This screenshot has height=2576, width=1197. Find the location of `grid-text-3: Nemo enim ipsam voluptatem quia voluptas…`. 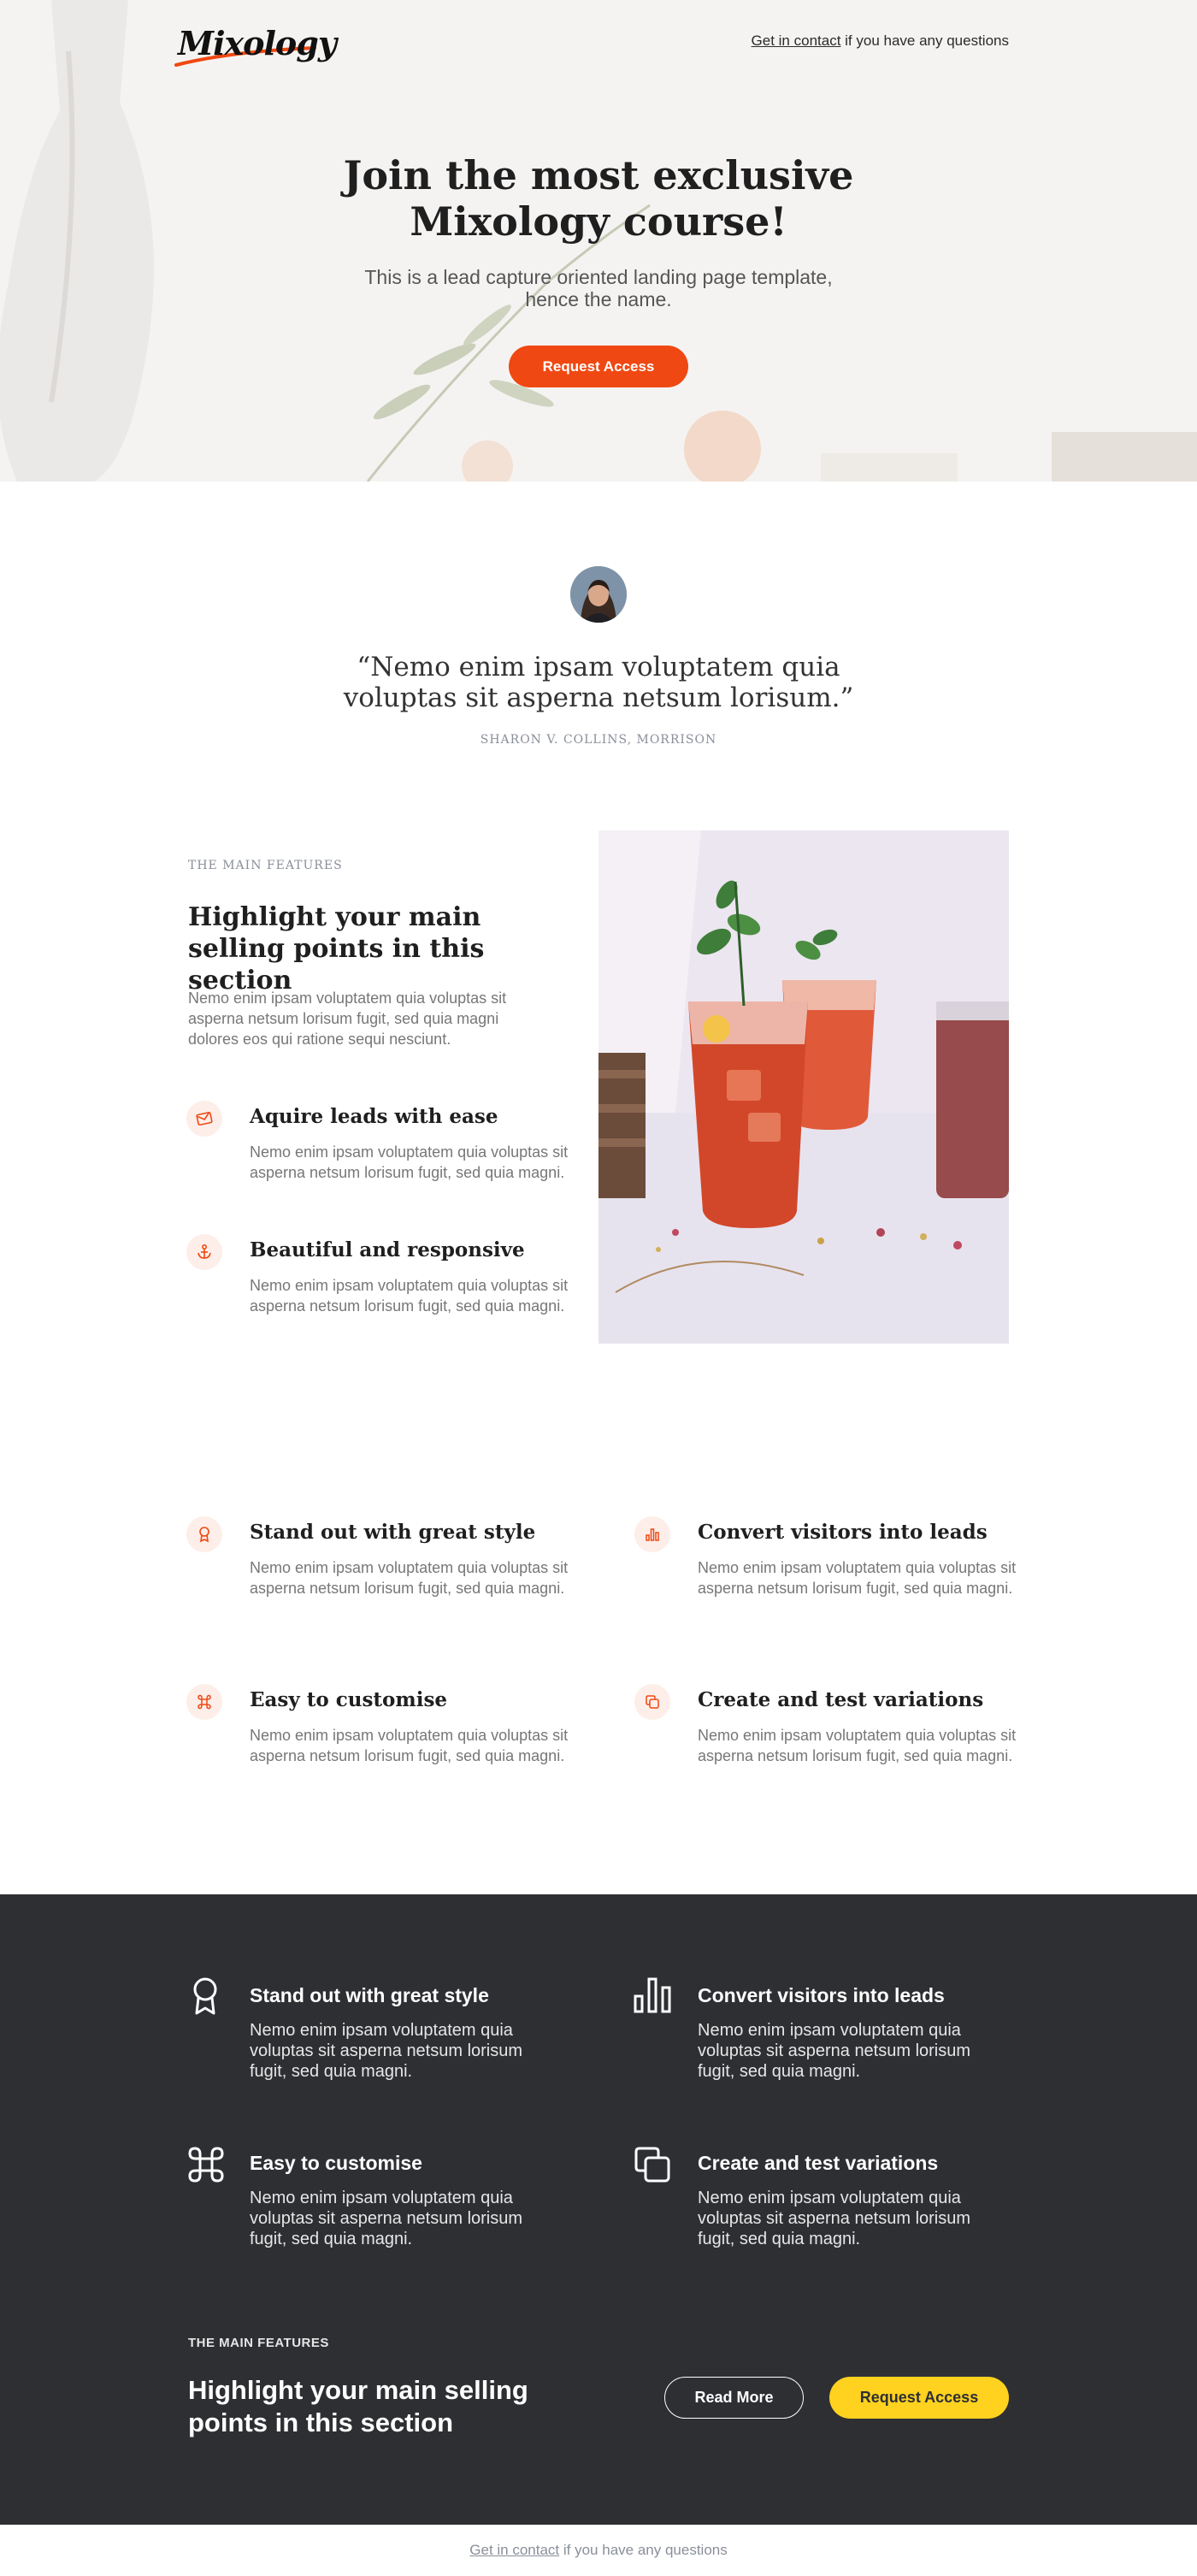

grid-text-3: Nemo enim ipsam voluptatem quia voluptas… is located at coordinates (409, 1745).